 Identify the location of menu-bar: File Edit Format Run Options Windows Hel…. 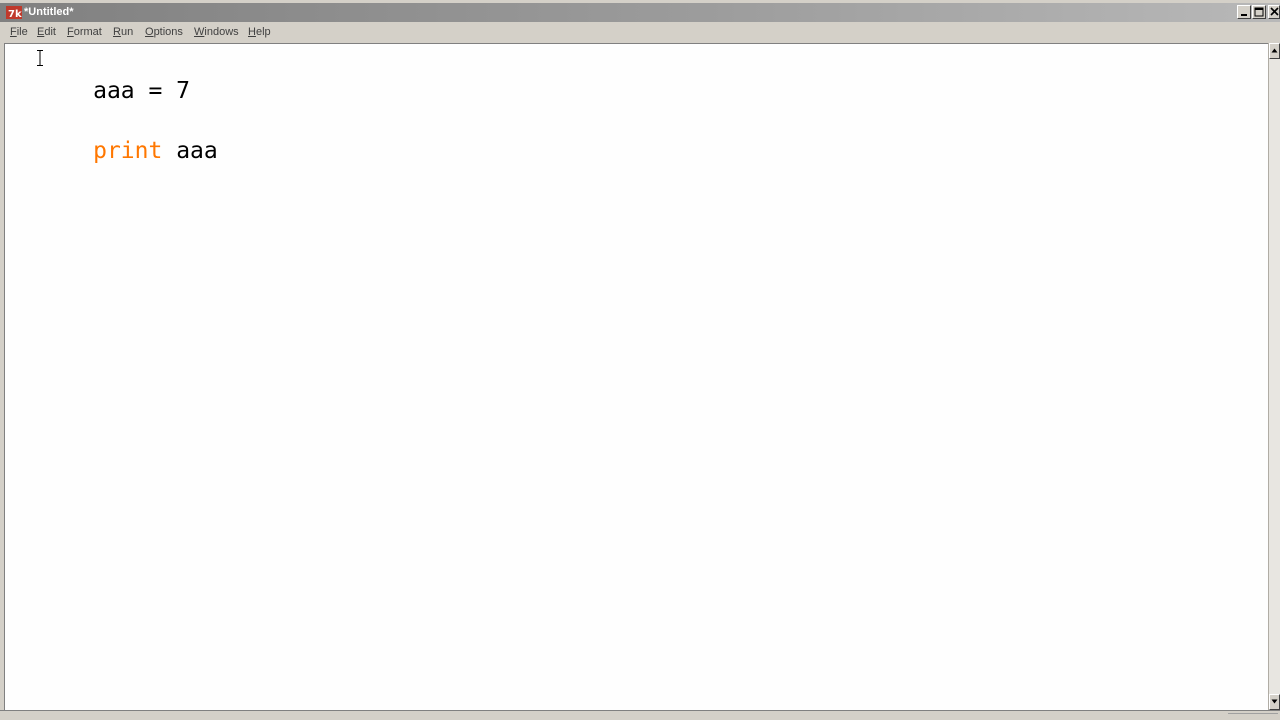
(640, 32).